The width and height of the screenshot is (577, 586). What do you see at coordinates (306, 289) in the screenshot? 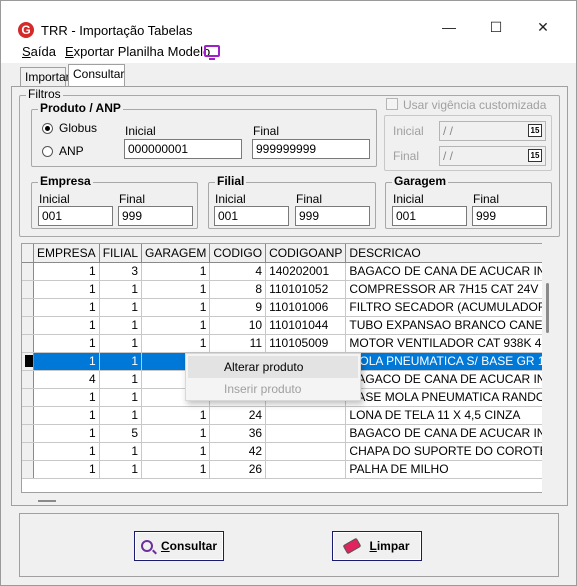
I see `table-cell: 110101052` at bounding box center [306, 289].